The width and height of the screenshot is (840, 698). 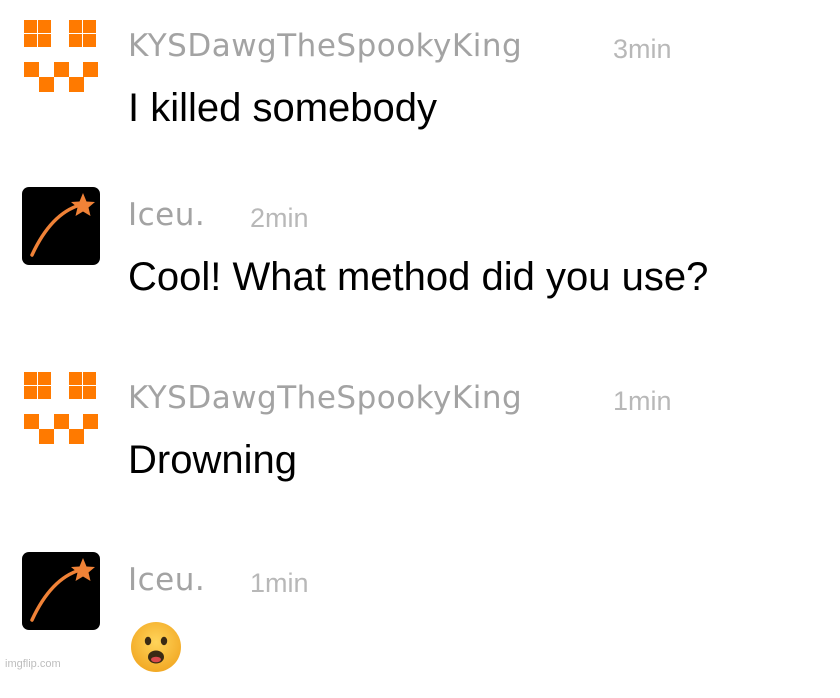 What do you see at coordinates (33, 664) in the screenshot?
I see `watermark: imgflip.com` at bounding box center [33, 664].